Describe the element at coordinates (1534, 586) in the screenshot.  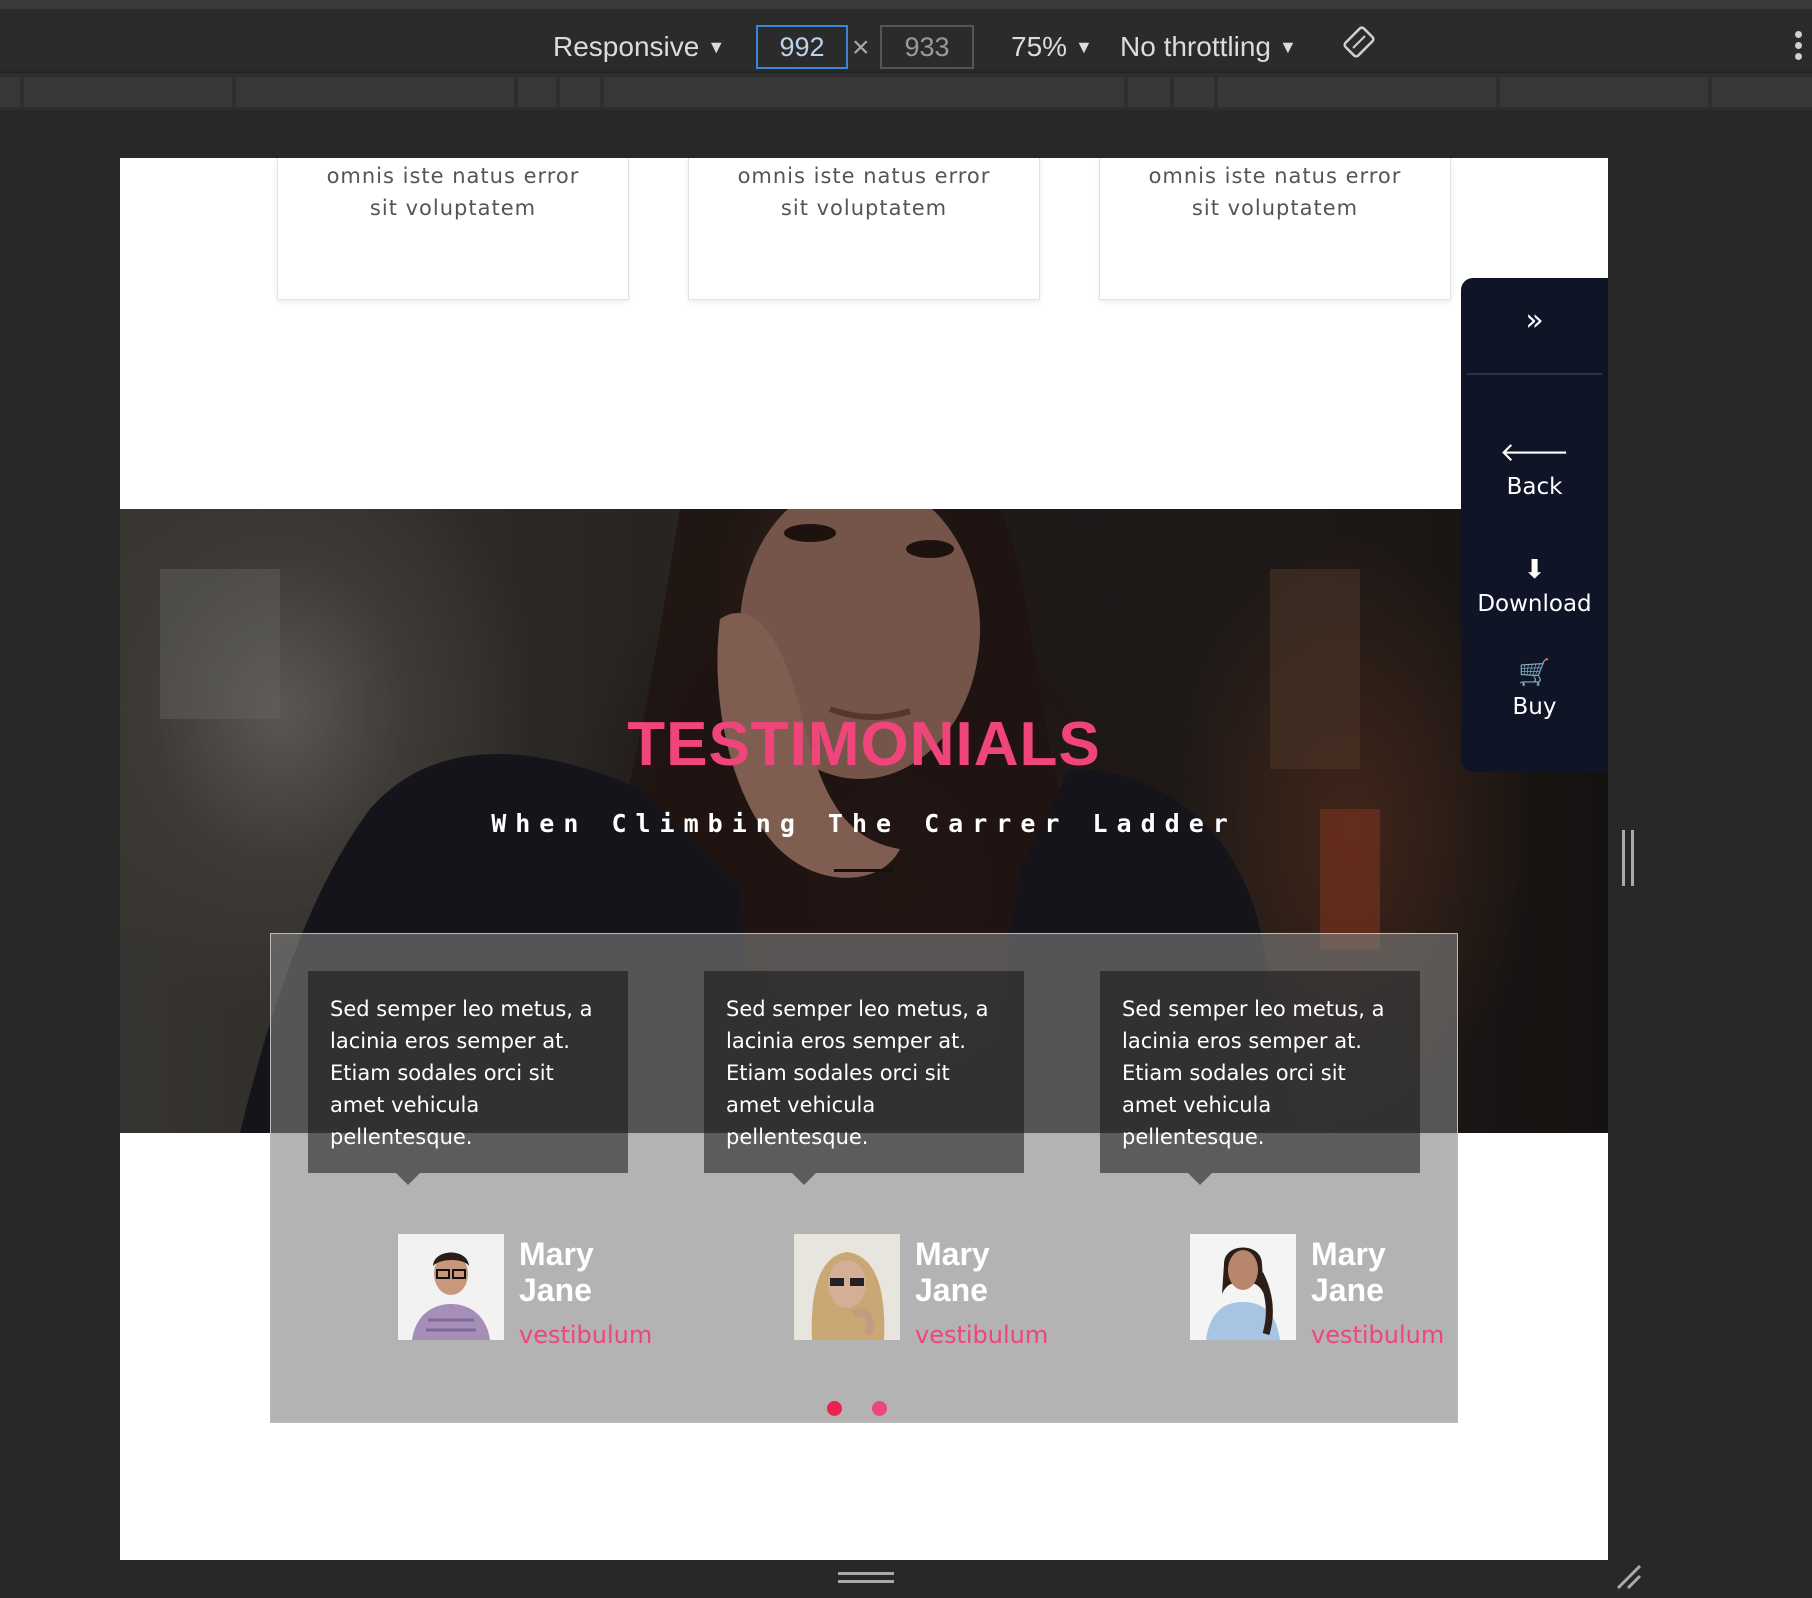
I see `download-button: ⬇ Download` at that location.